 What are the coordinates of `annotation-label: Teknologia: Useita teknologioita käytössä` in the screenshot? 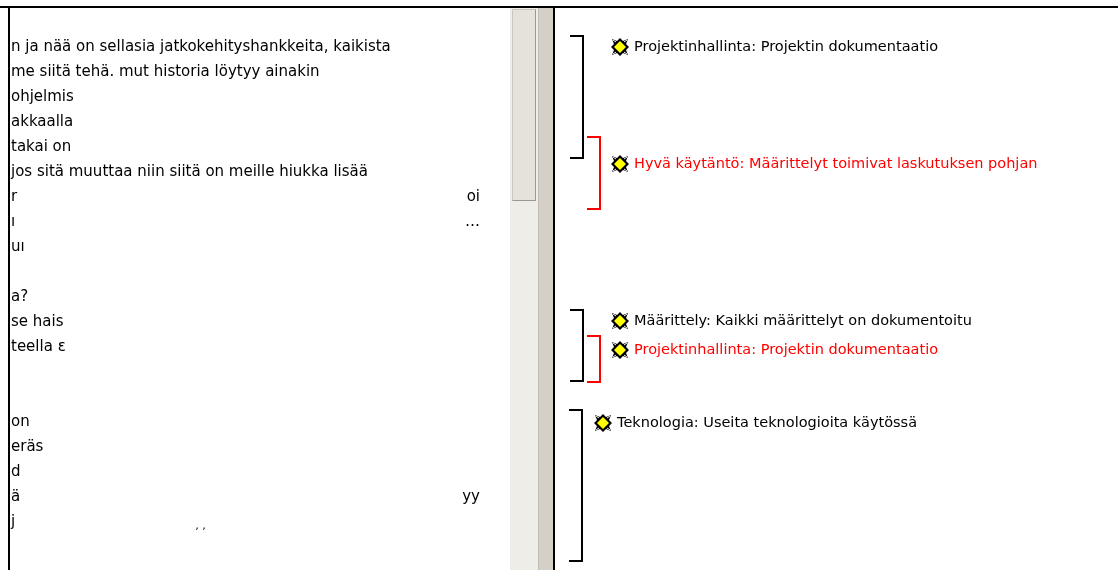 It's located at (767, 423).